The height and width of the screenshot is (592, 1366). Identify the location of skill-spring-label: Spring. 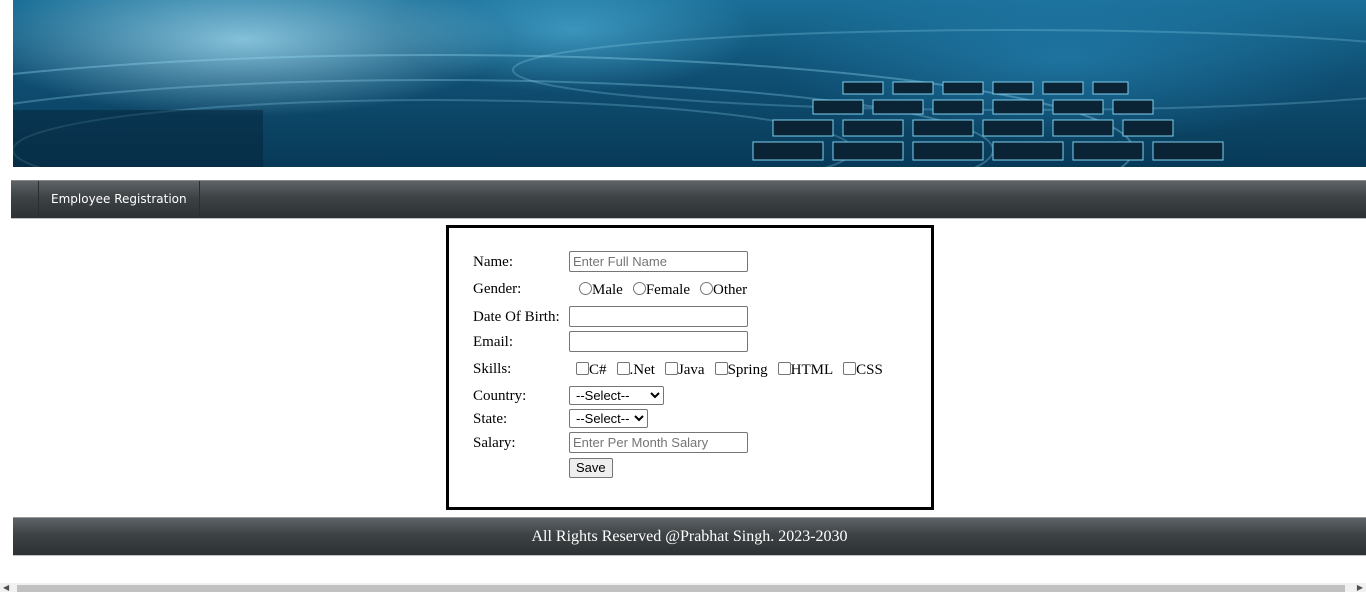
(747, 370).